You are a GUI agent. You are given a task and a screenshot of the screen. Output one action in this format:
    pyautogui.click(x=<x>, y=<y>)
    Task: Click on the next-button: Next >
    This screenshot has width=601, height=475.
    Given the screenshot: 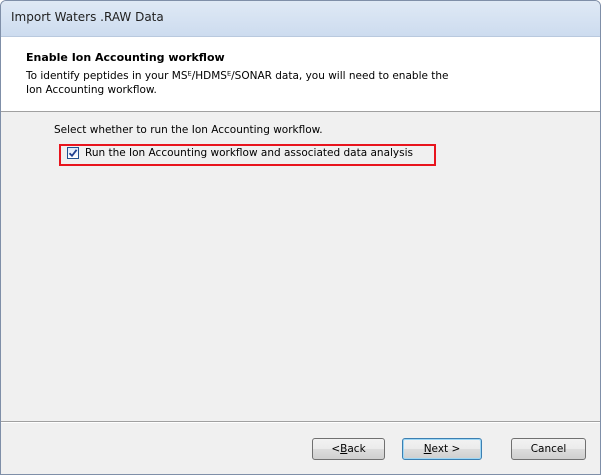 What is the action you would take?
    pyautogui.click(x=442, y=449)
    